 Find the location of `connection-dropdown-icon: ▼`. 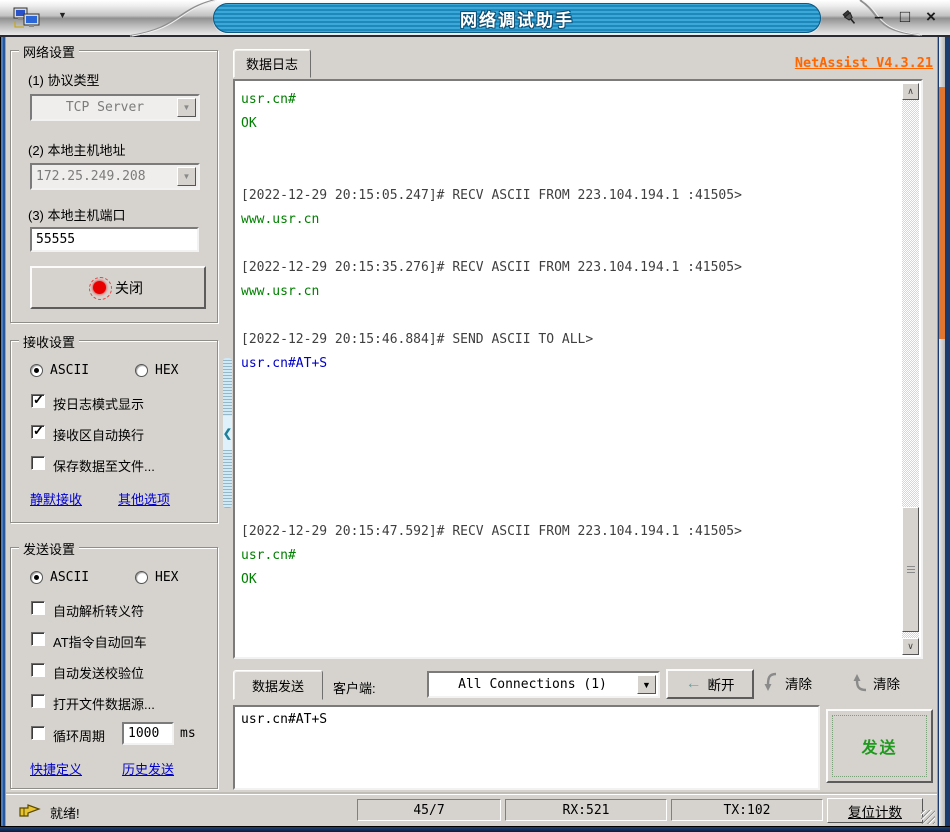

connection-dropdown-icon: ▼ is located at coordinates (646, 684).